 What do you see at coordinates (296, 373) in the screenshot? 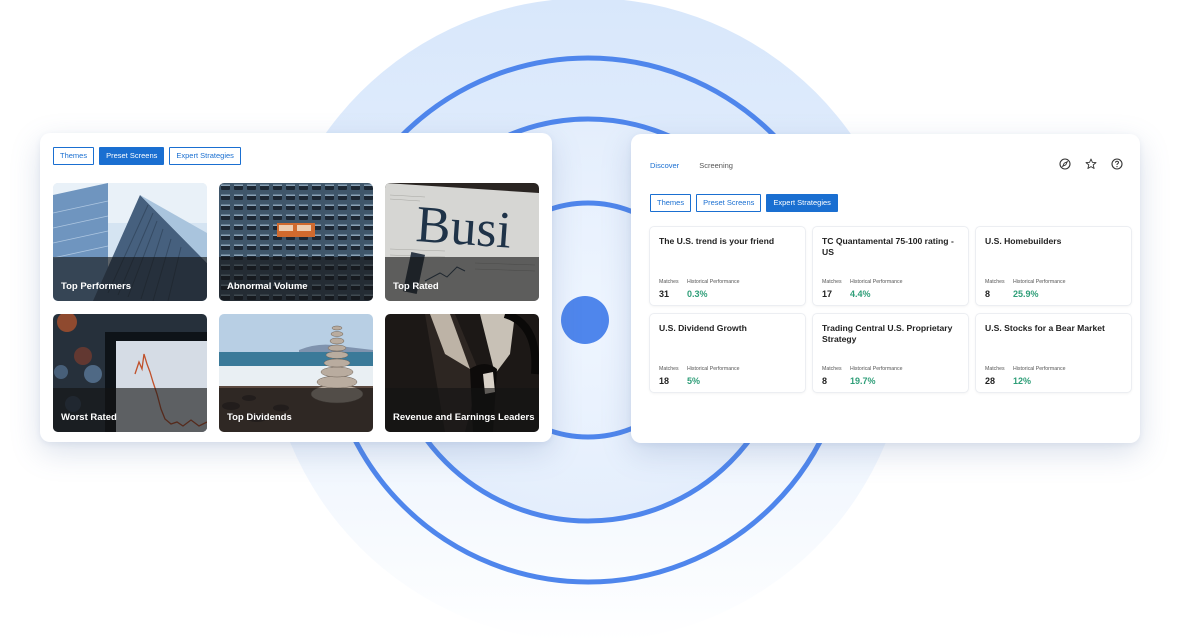
I see `tile-top-dividends: Top Dividends` at bounding box center [296, 373].